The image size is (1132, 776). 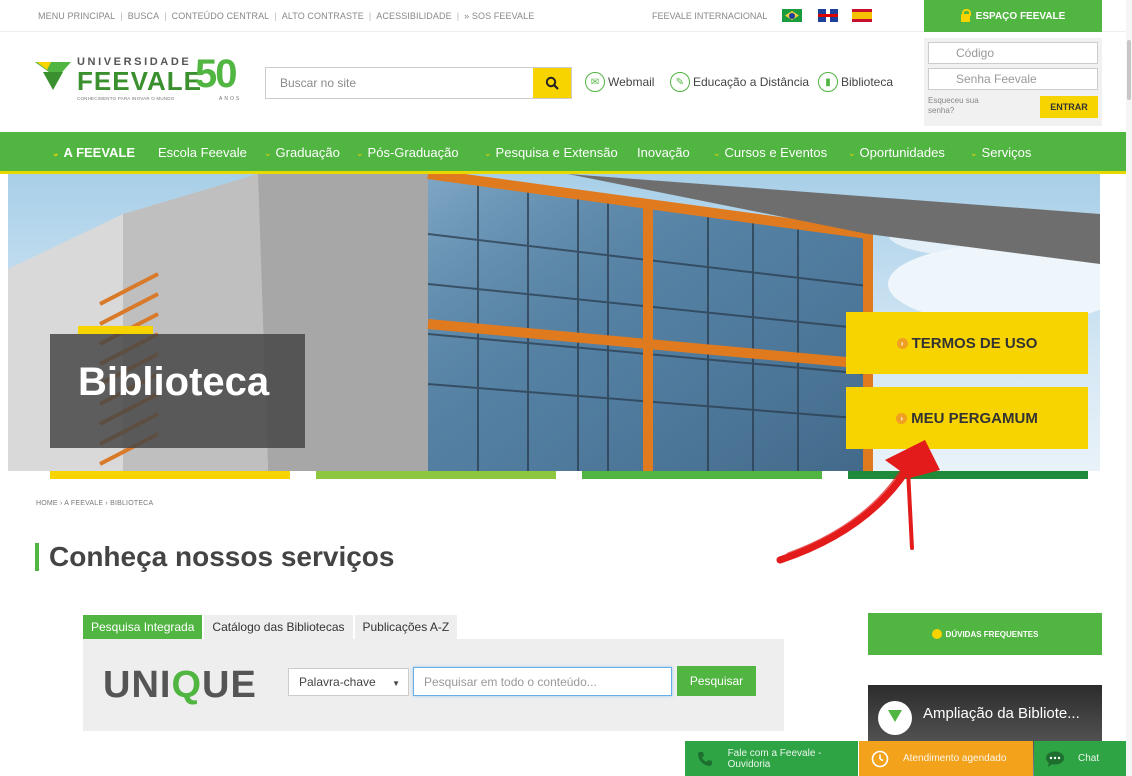 I want to click on termos-de-uso-button: › TERMOS DE USO, so click(x=967, y=343).